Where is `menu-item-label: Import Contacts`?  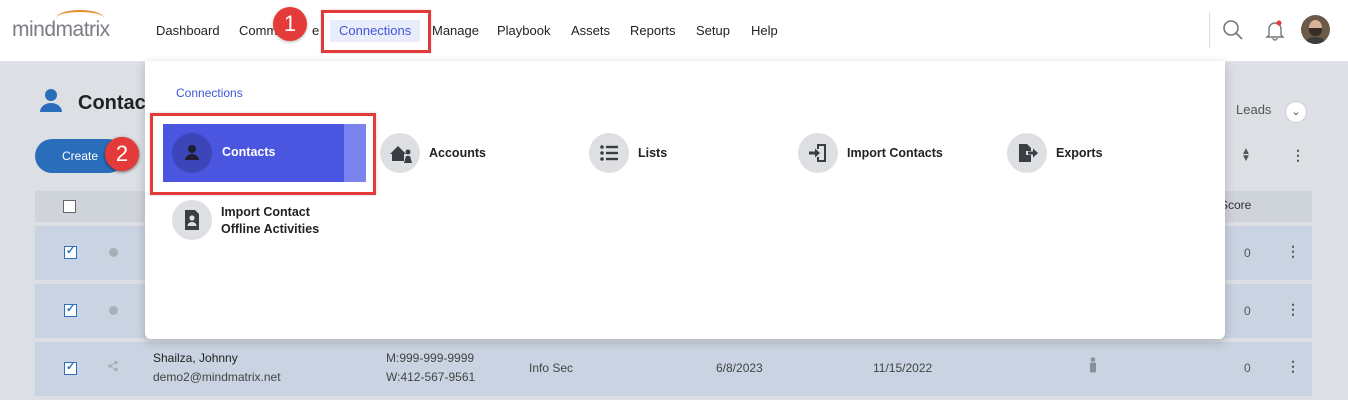 menu-item-label: Import Contacts is located at coordinates (895, 153).